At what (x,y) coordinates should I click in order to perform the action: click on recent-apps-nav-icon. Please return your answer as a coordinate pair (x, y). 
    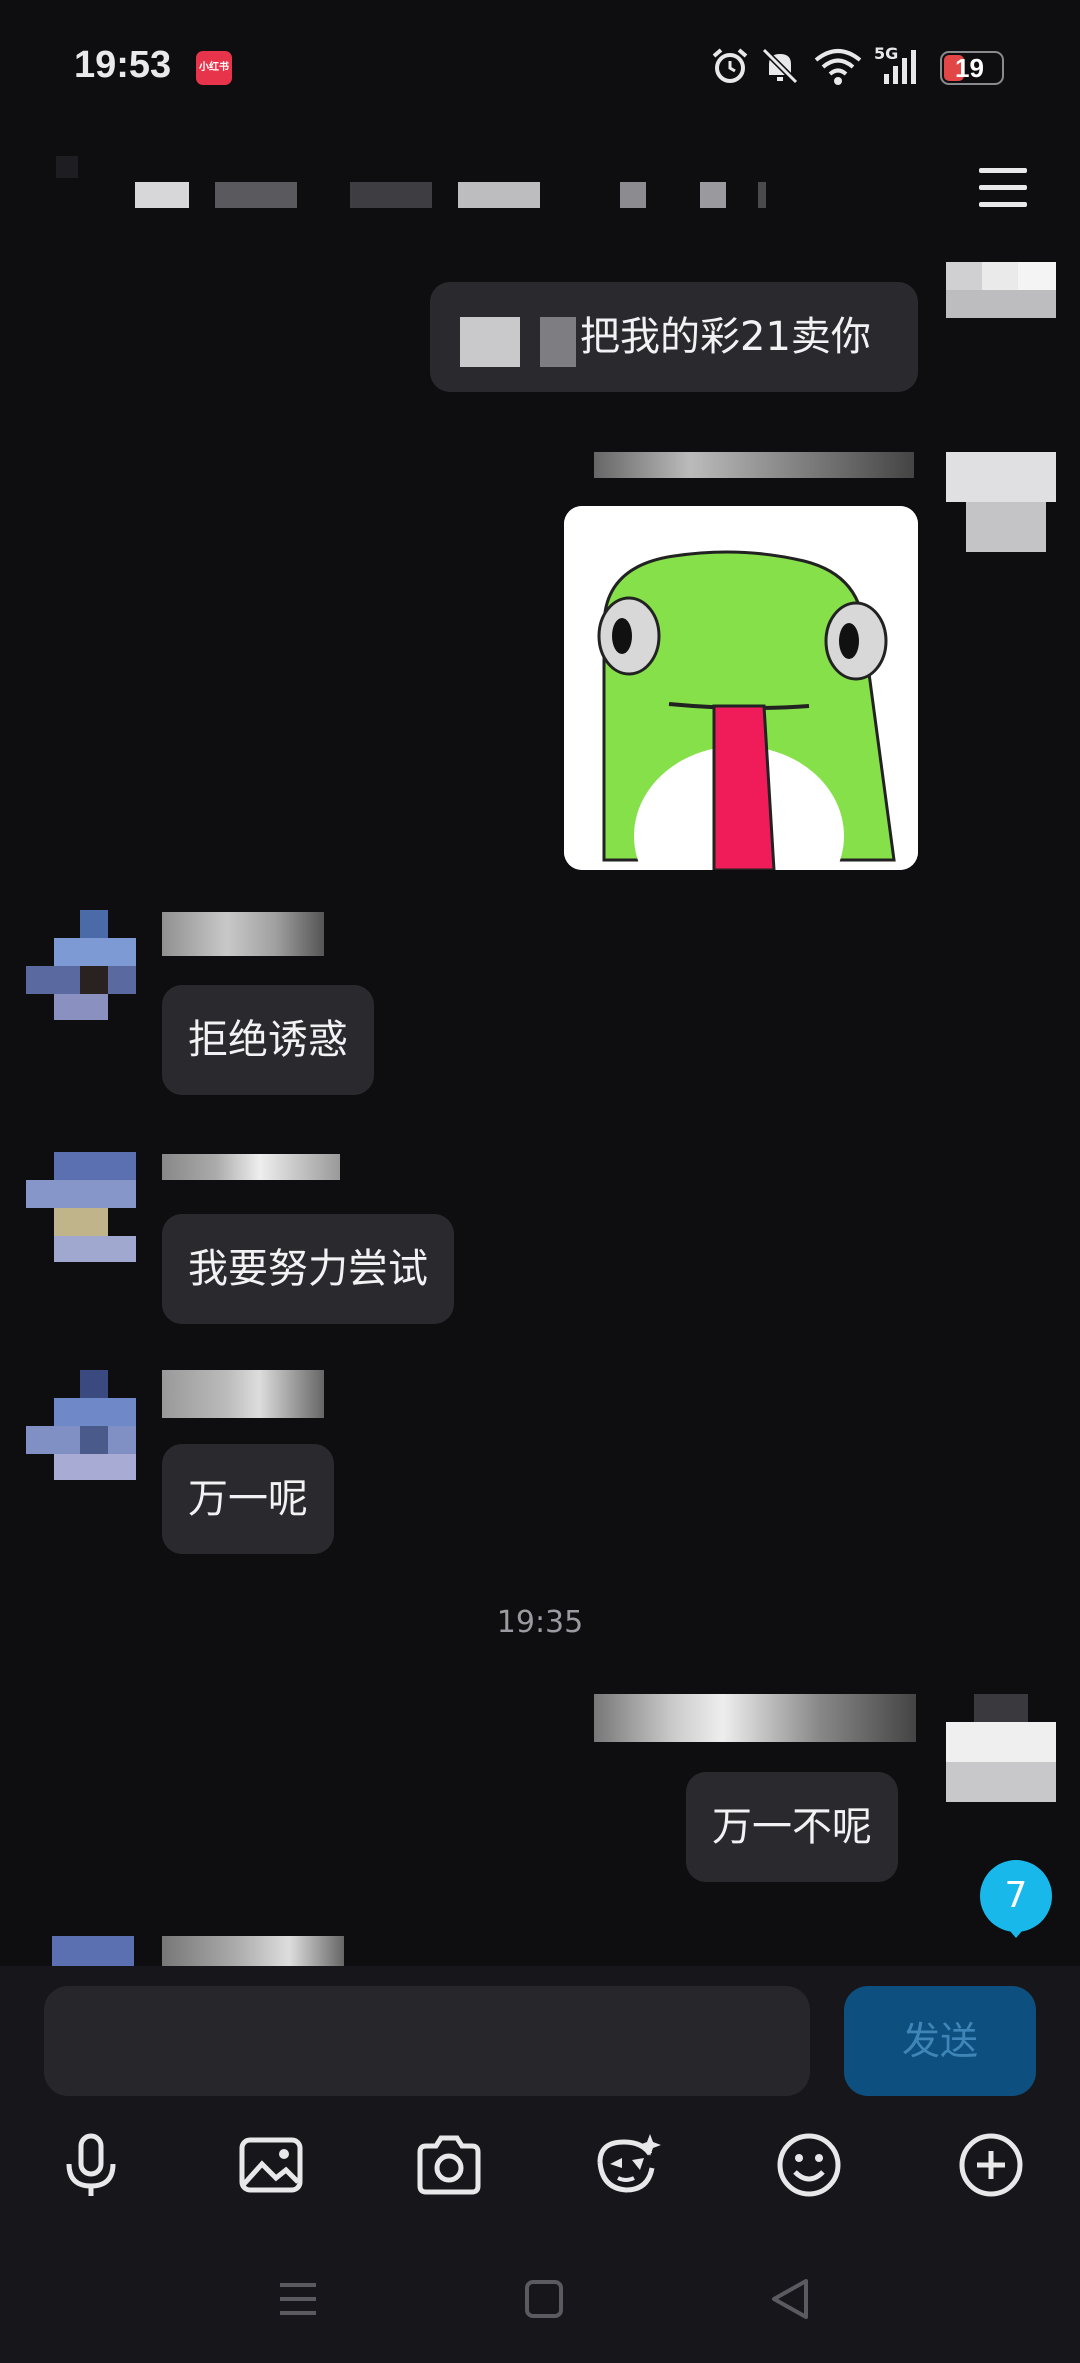
    Looking at the image, I should click on (298, 2299).